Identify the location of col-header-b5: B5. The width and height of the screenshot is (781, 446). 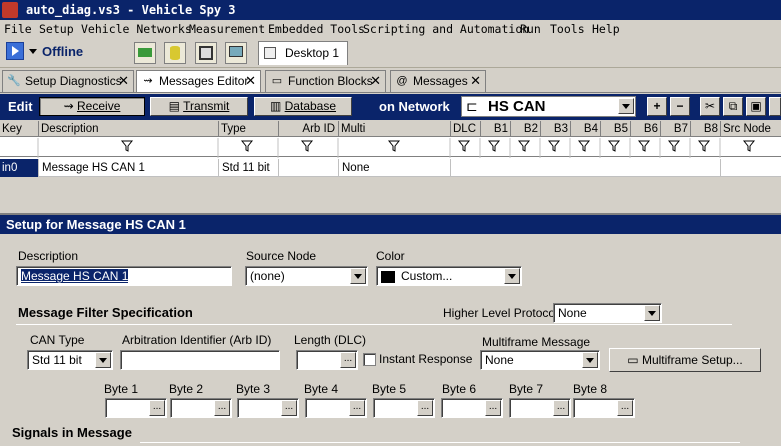
(615, 129).